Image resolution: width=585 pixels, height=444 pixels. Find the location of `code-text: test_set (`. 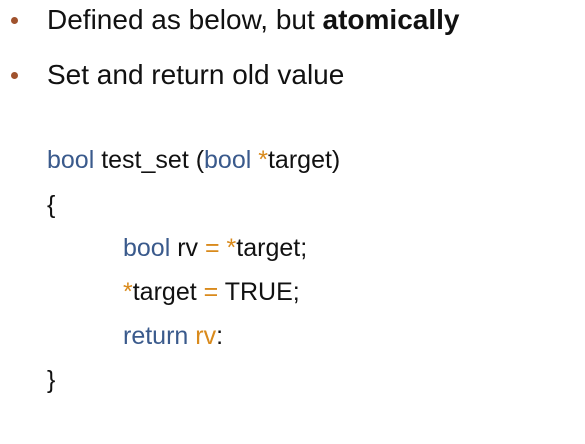

code-text: test_set ( is located at coordinates (149, 160).